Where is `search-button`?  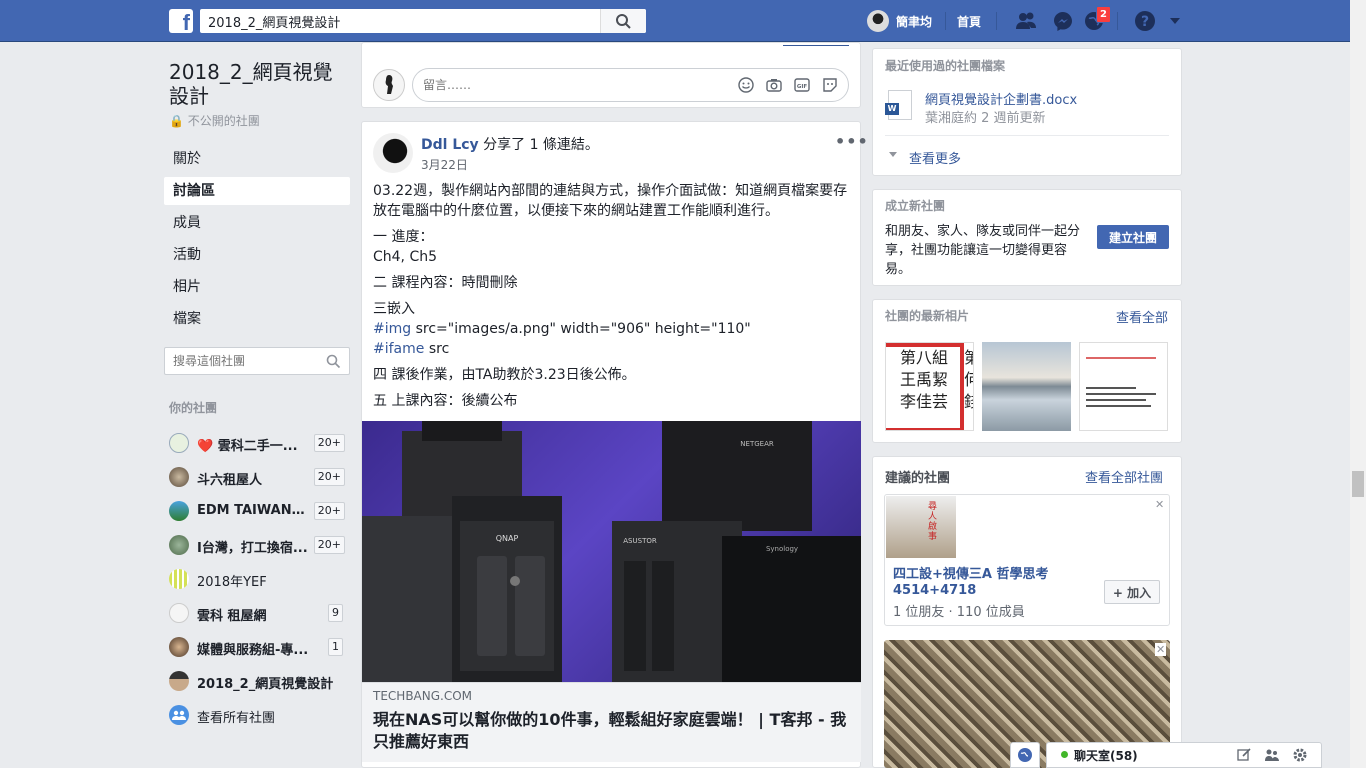 search-button is located at coordinates (623, 21).